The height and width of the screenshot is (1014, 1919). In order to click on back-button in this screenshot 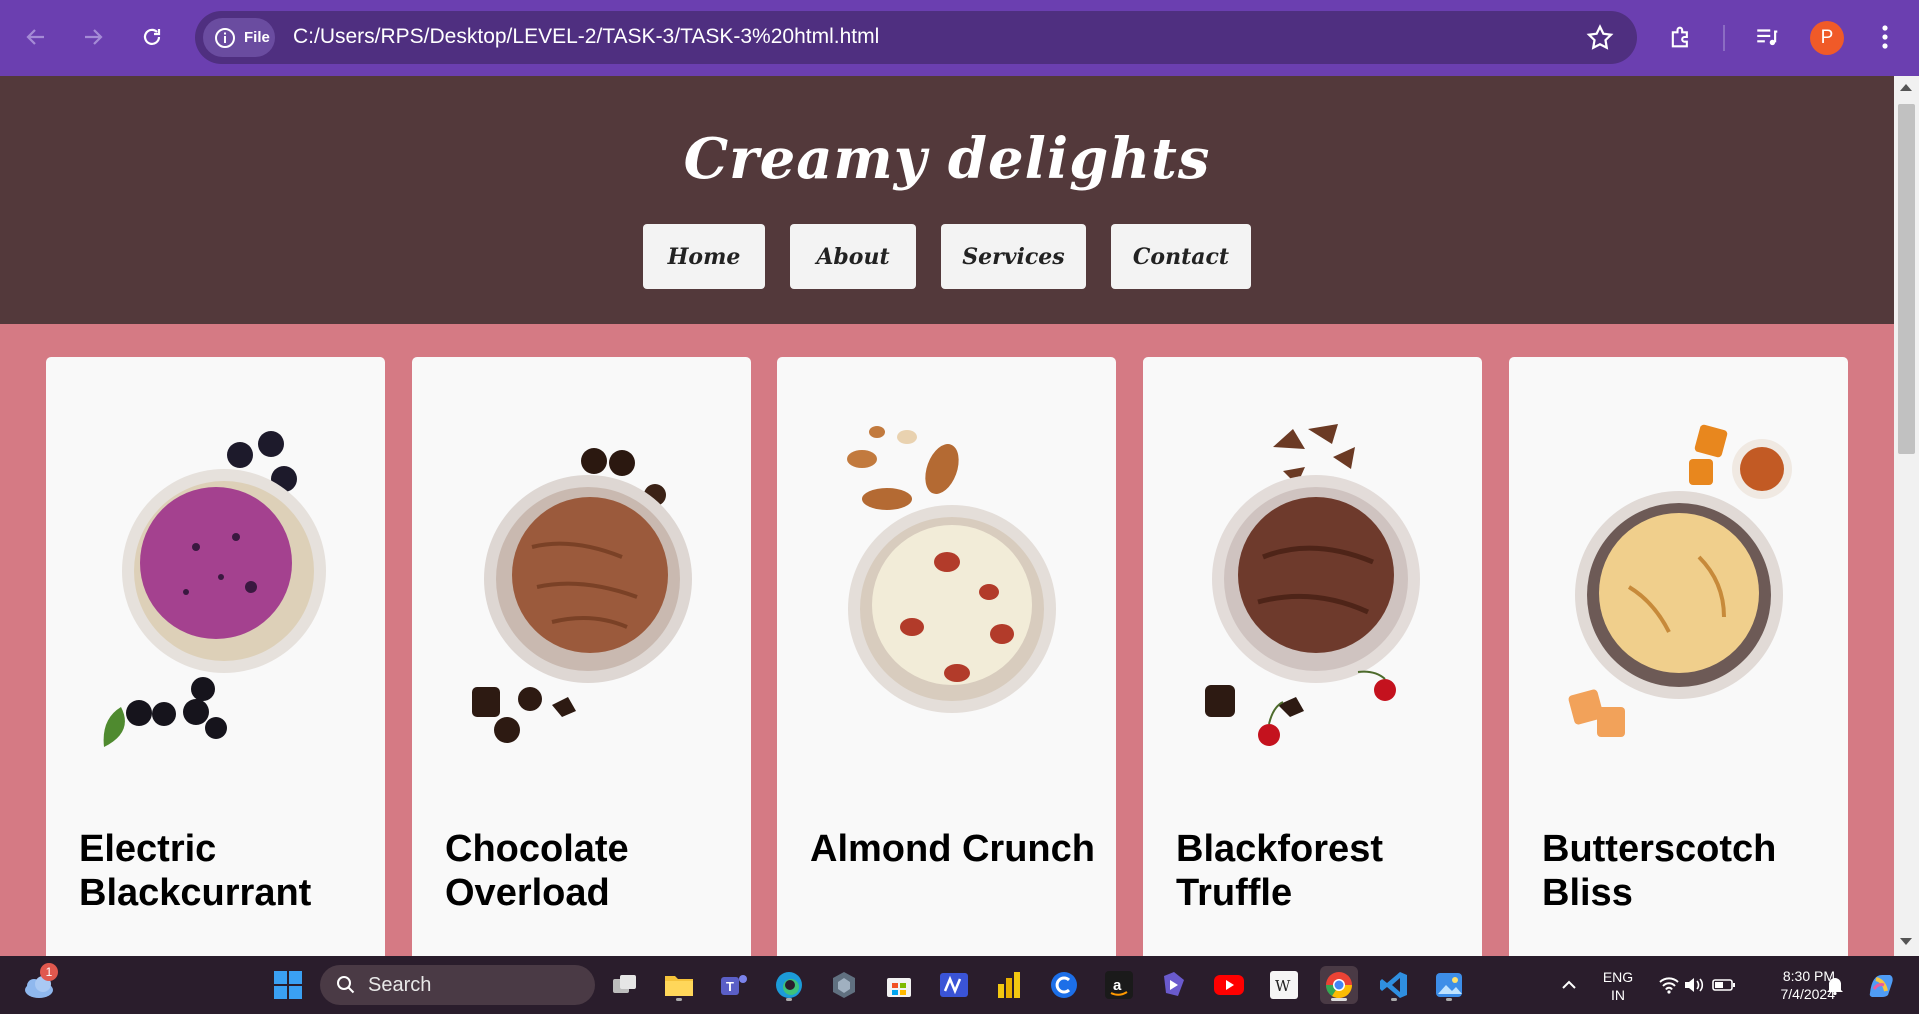, I will do `click(36, 37)`.